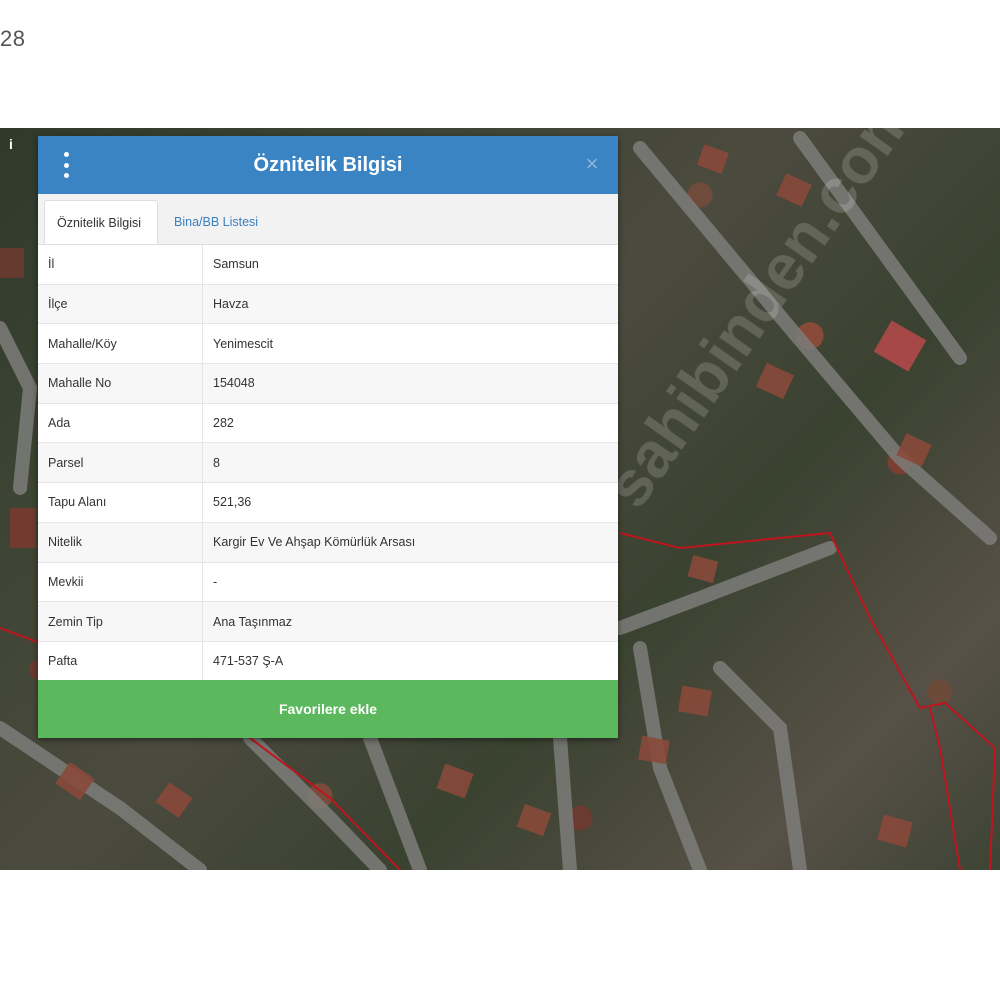 The width and height of the screenshot is (1000, 1000). Describe the element at coordinates (120, 463) in the screenshot. I see `attribute-key: Parsel` at that location.